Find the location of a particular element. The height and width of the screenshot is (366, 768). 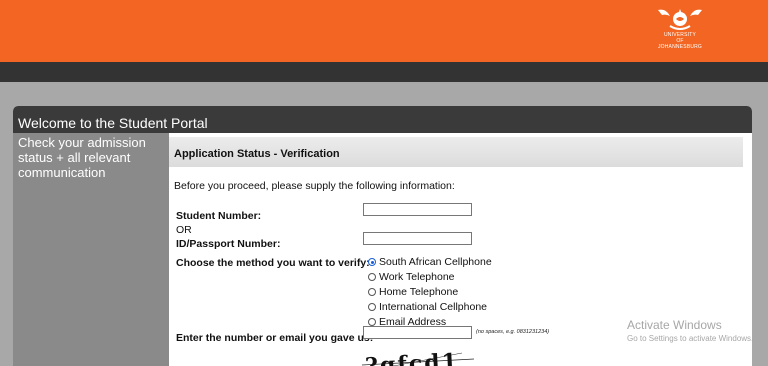

radio-sa-cellphone: South African Cellphone is located at coordinates (430, 262).